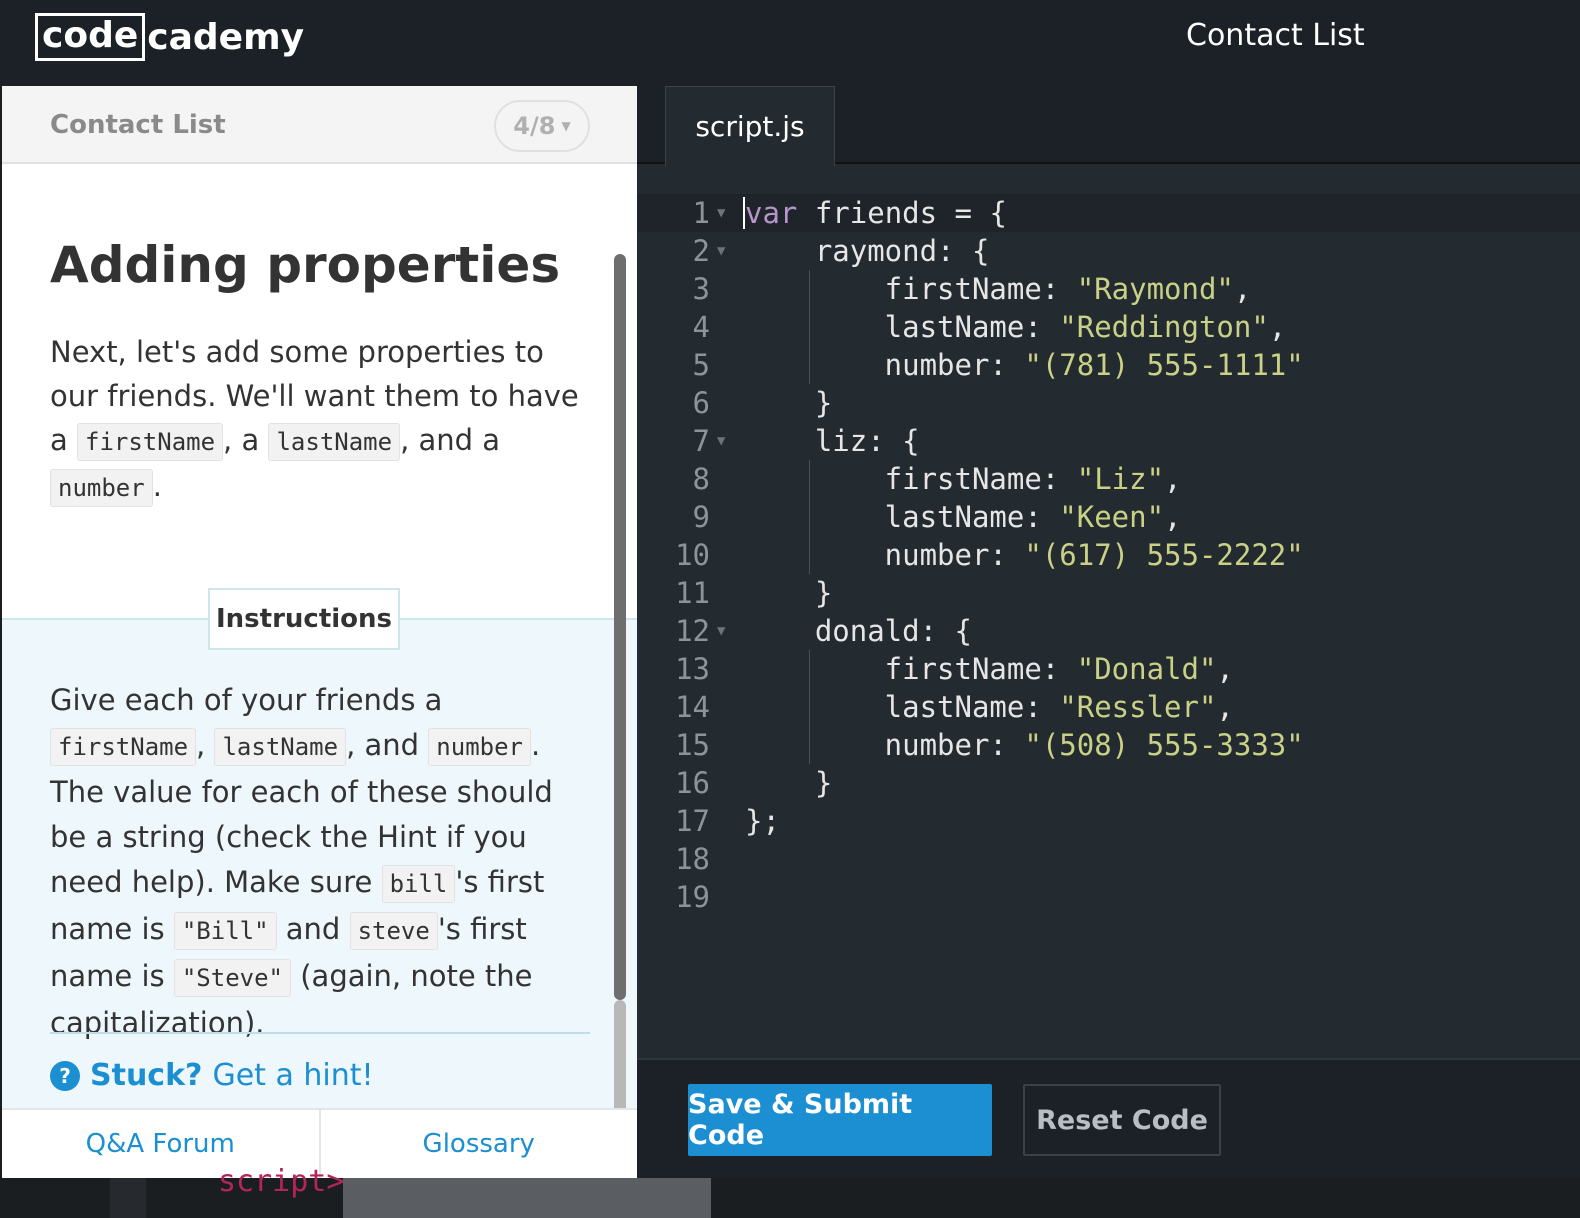 Image resolution: width=1580 pixels, height=1218 pixels. What do you see at coordinates (138, 125) in the screenshot?
I see `section-title: Contact List` at bounding box center [138, 125].